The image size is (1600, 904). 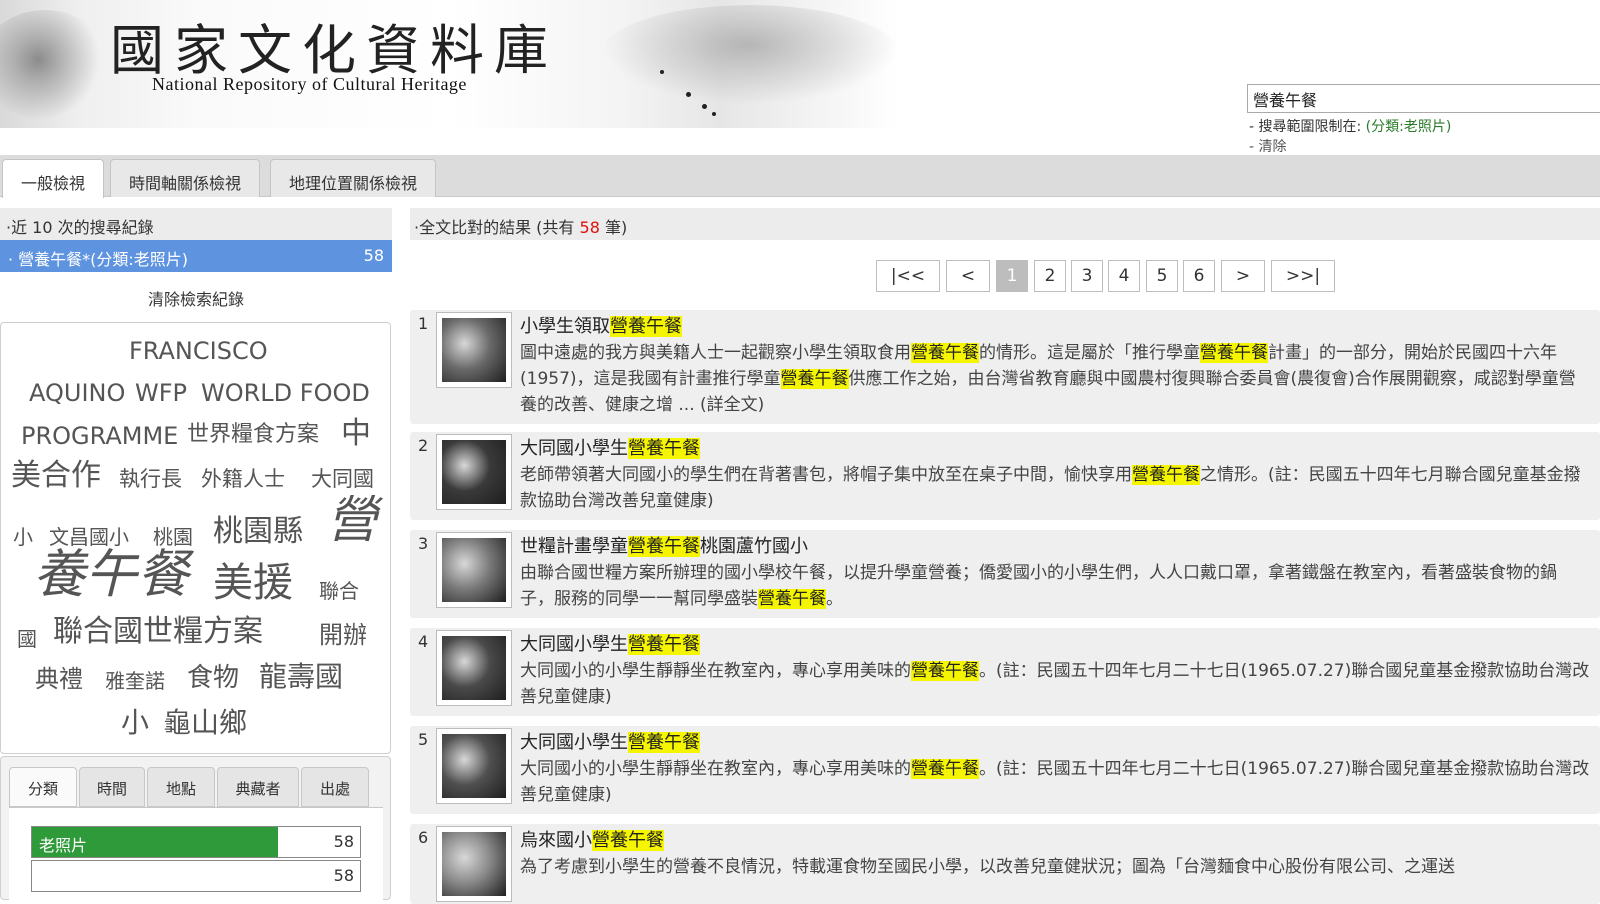 What do you see at coordinates (56, 476) in the screenshot?
I see `tag-link: 美合作` at bounding box center [56, 476].